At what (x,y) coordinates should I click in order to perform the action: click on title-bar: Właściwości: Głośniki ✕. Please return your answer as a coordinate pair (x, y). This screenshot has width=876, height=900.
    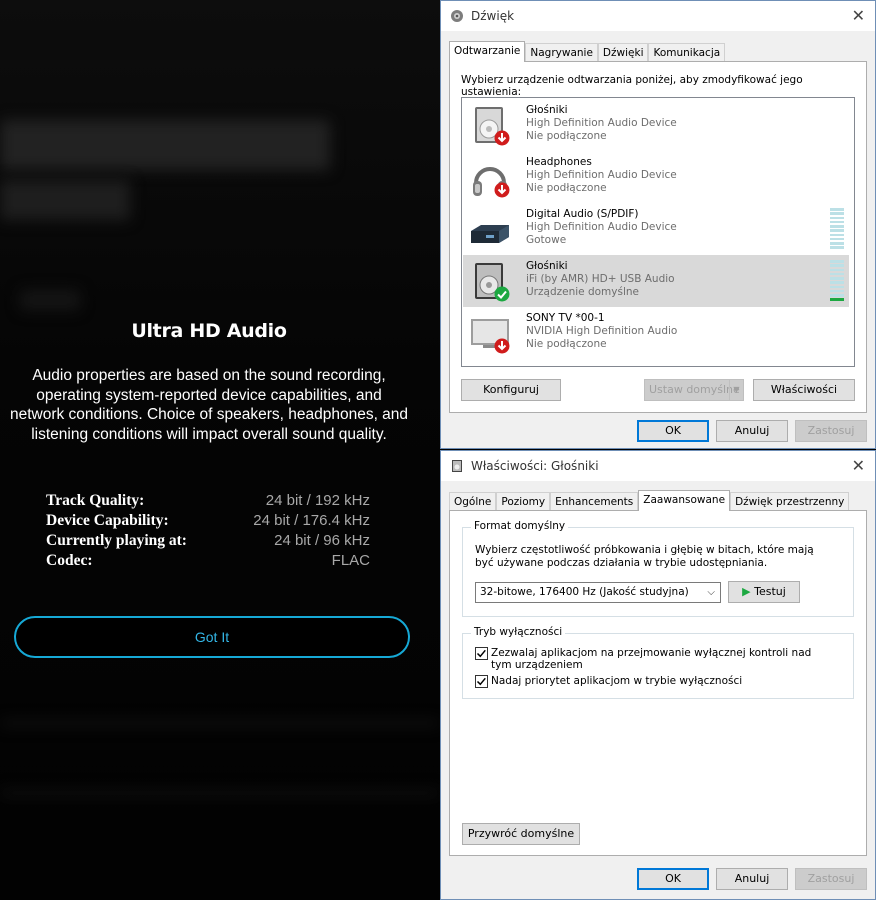
    Looking at the image, I should click on (658, 466).